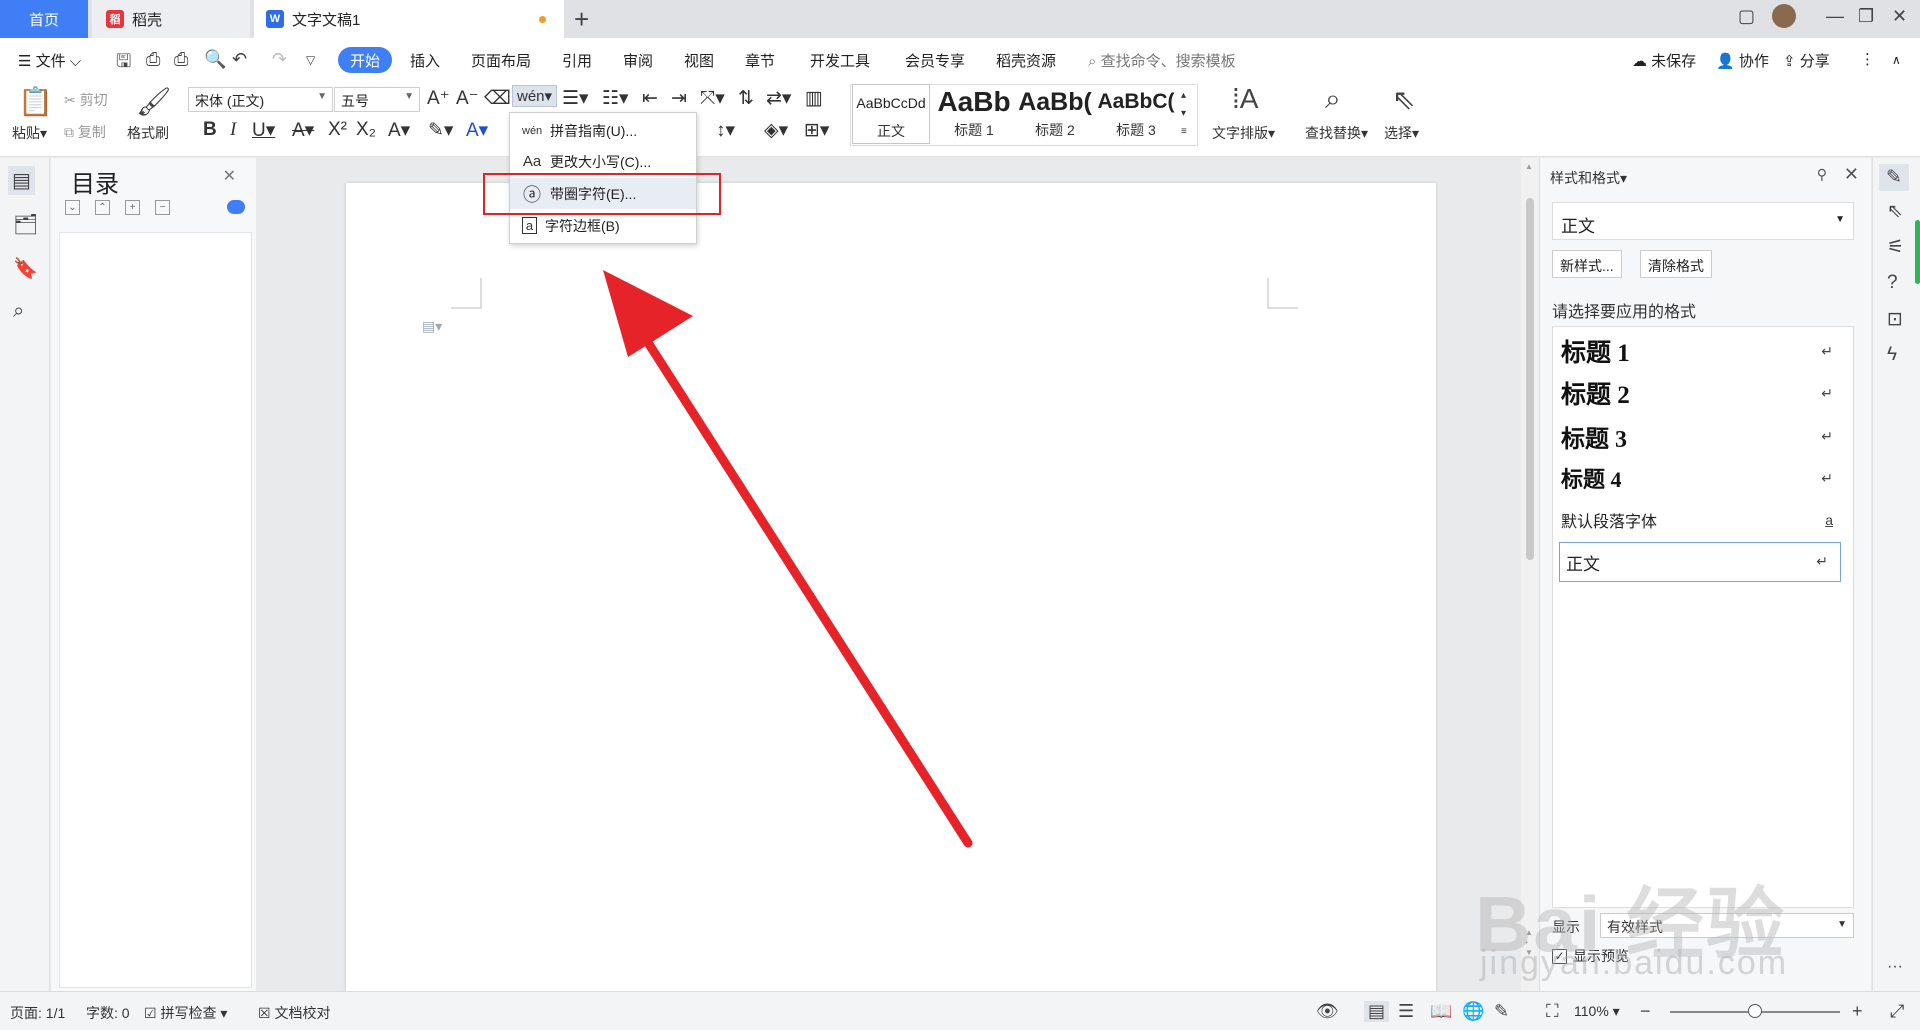 The image size is (1920, 1030). What do you see at coordinates (1897, 1011) in the screenshot?
I see `expand-icon: ⤢` at bounding box center [1897, 1011].